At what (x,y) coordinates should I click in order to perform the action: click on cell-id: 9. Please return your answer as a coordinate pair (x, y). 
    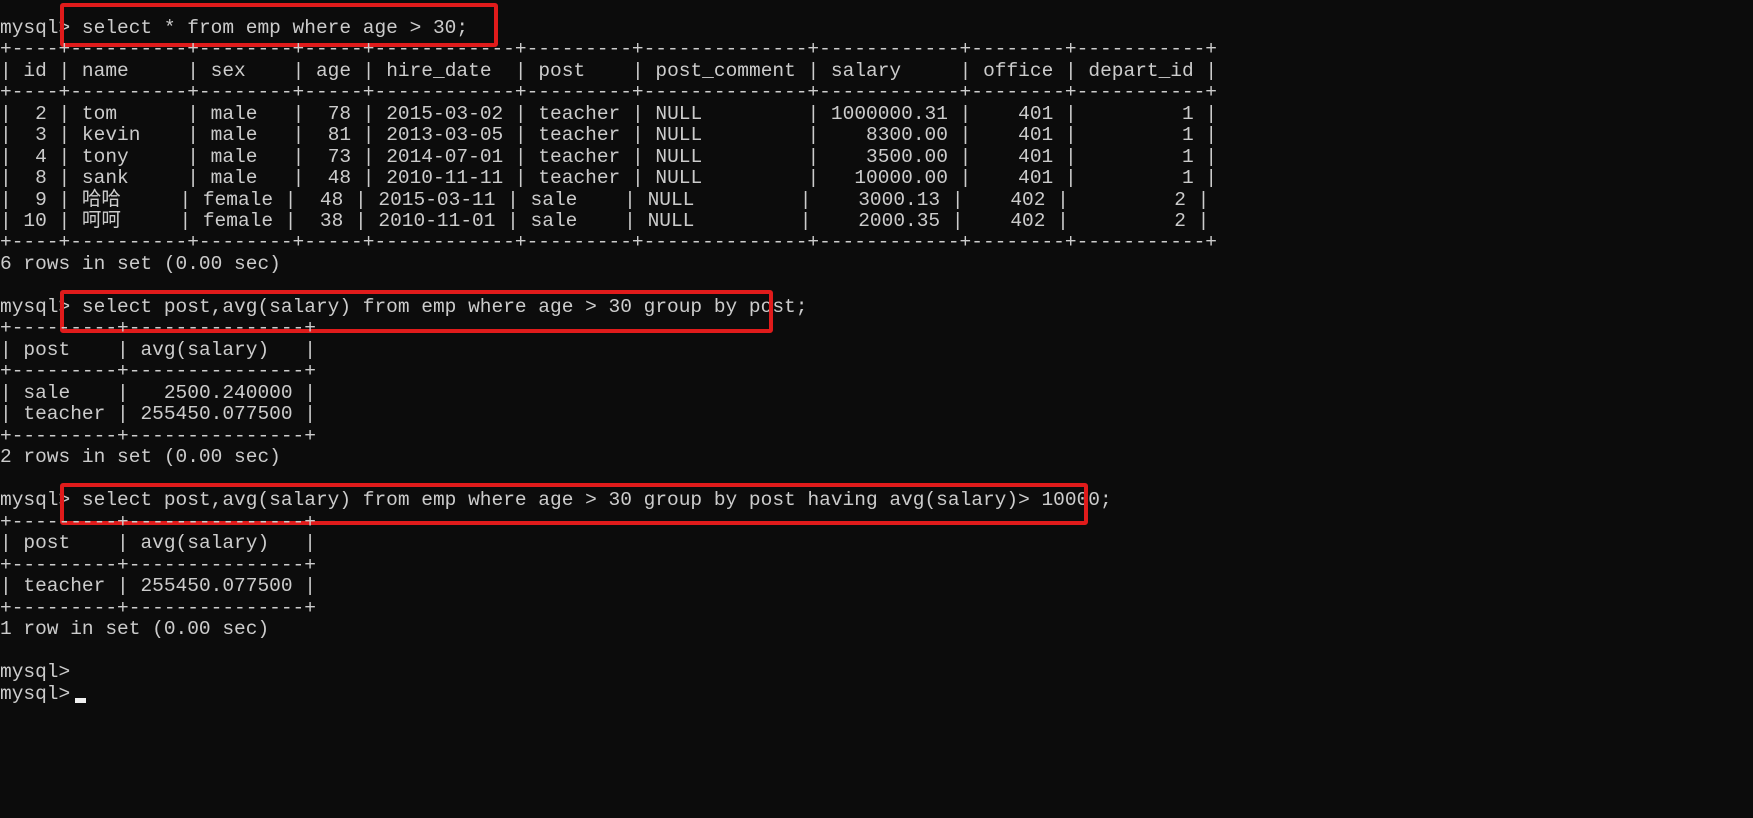
    Looking at the image, I should click on (41, 200).